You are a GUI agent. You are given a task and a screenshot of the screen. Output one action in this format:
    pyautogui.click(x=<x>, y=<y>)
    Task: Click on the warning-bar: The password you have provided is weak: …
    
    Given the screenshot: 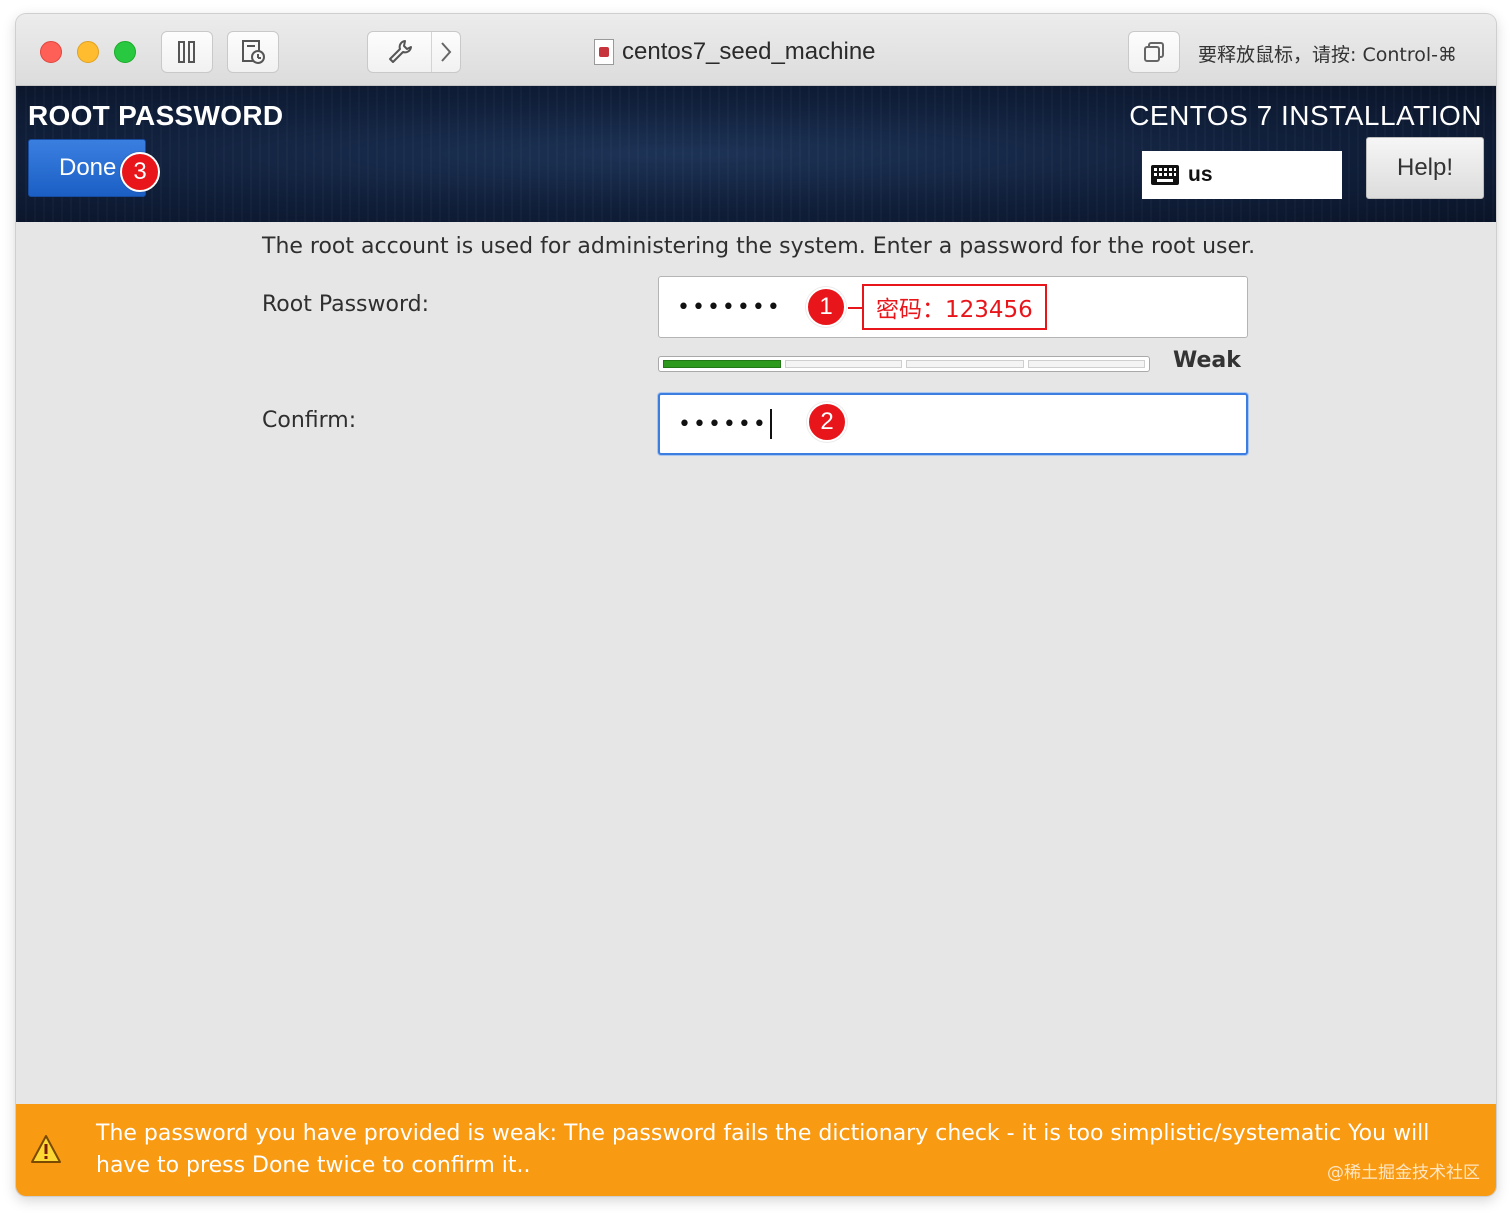 What is the action you would take?
    pyautogui.click(x=756, y=1150)
    